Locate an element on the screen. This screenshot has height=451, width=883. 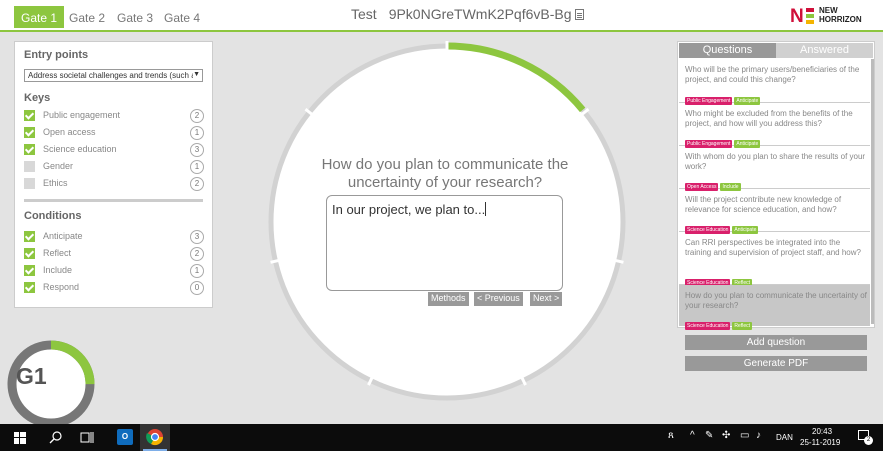
key-row-science-education: Science education 3 is located at coordinates (115, 150).